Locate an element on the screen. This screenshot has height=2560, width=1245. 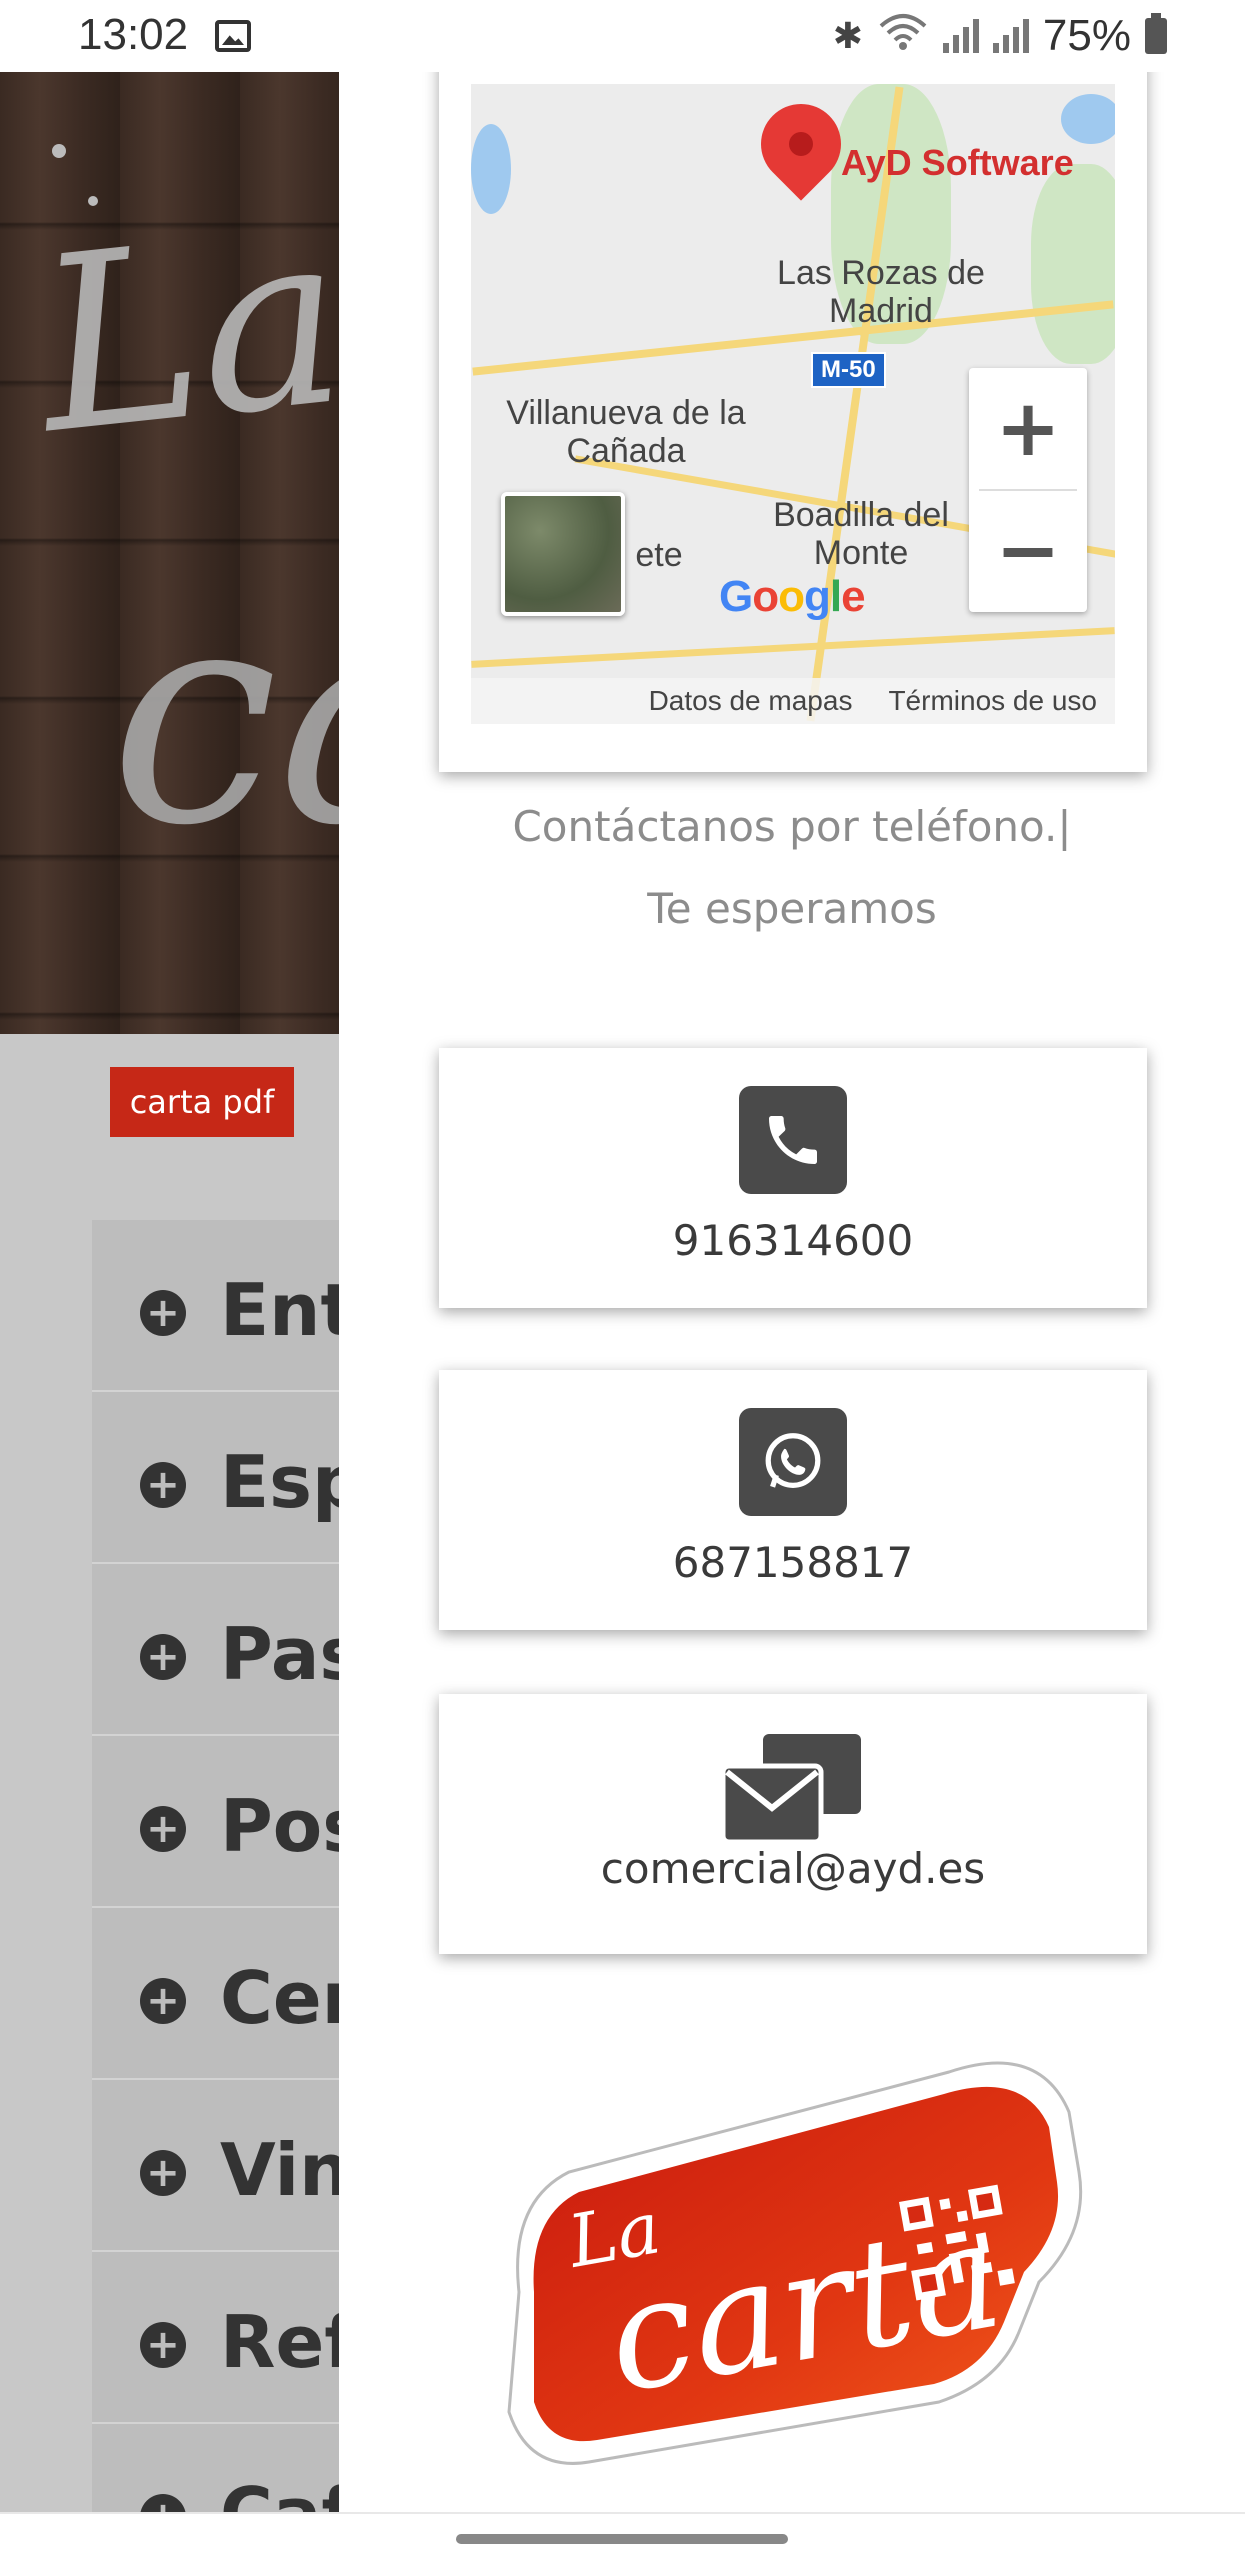
map-place-label: Boadilla del Monte is located at coordinates (861, 534).